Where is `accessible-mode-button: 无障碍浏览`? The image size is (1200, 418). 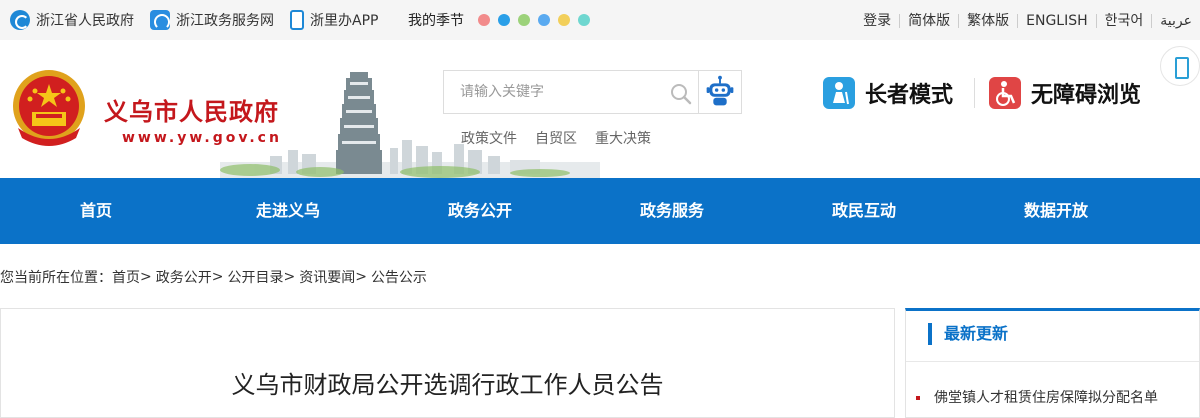 accessible-mode-button: 无障碍浏览 is located at coordinates (1065, 93).